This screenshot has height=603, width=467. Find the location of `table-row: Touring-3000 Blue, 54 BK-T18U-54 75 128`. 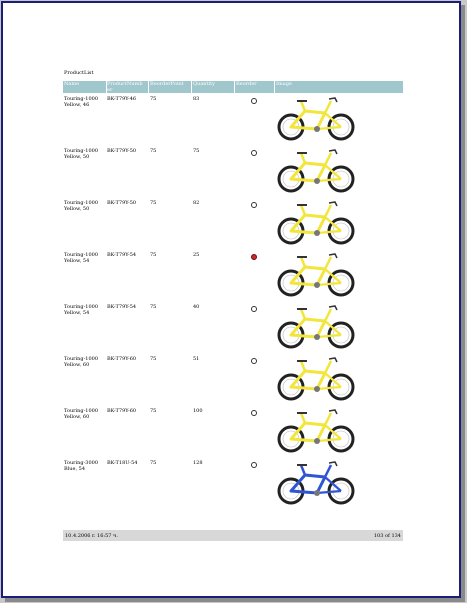

table-row: Touring-3000 Blue, 54 BK-T18U-54 75 128 is located at coordinates (233, 486).